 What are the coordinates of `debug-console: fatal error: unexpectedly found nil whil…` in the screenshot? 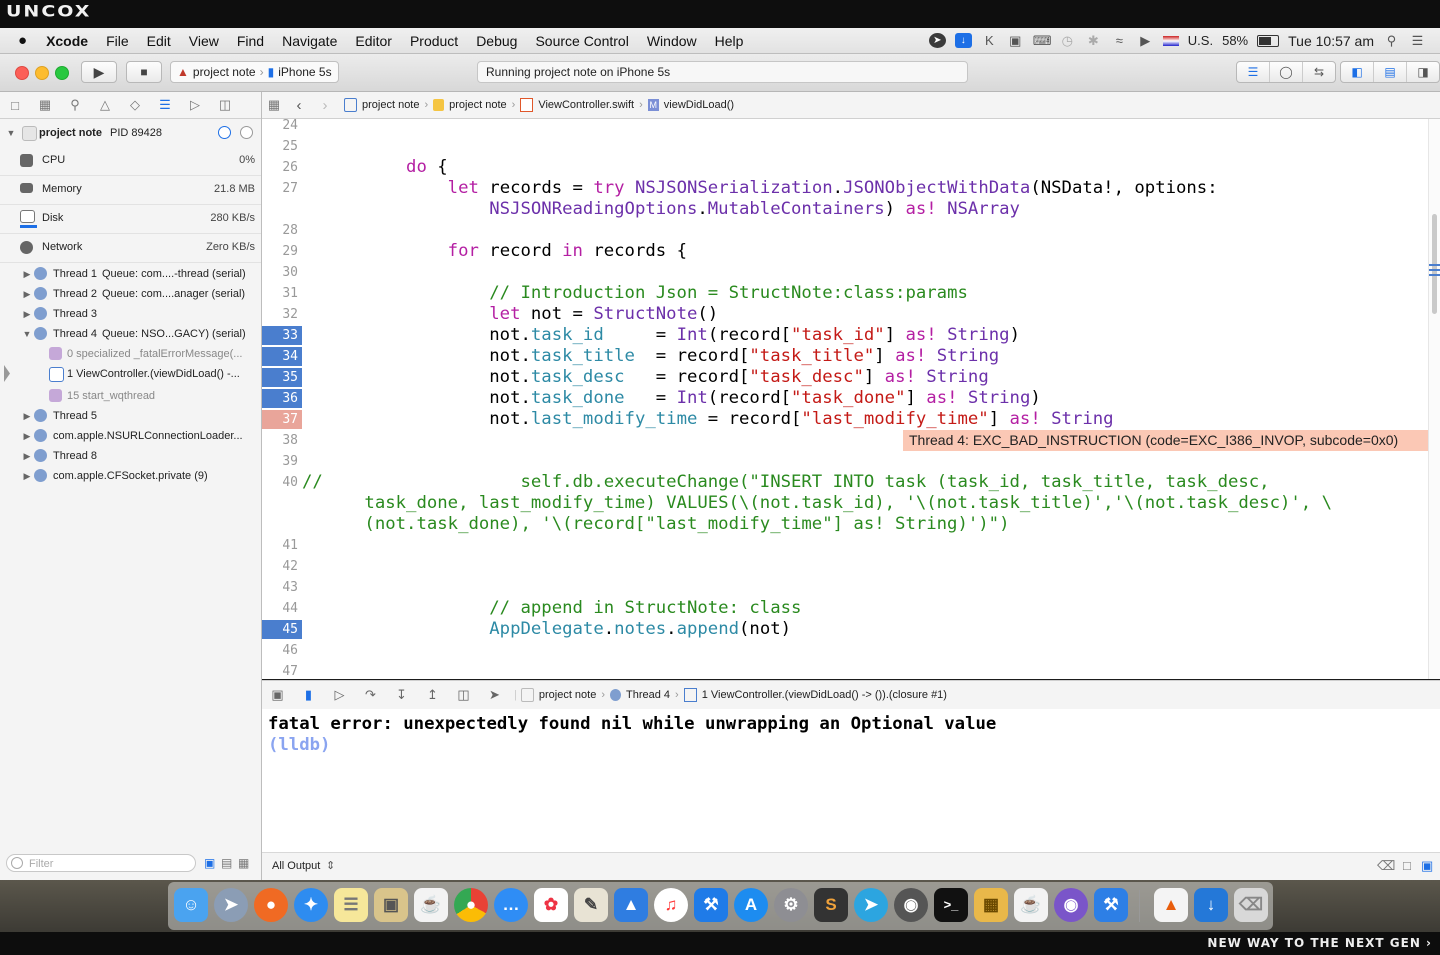 It's located at (851, 780).